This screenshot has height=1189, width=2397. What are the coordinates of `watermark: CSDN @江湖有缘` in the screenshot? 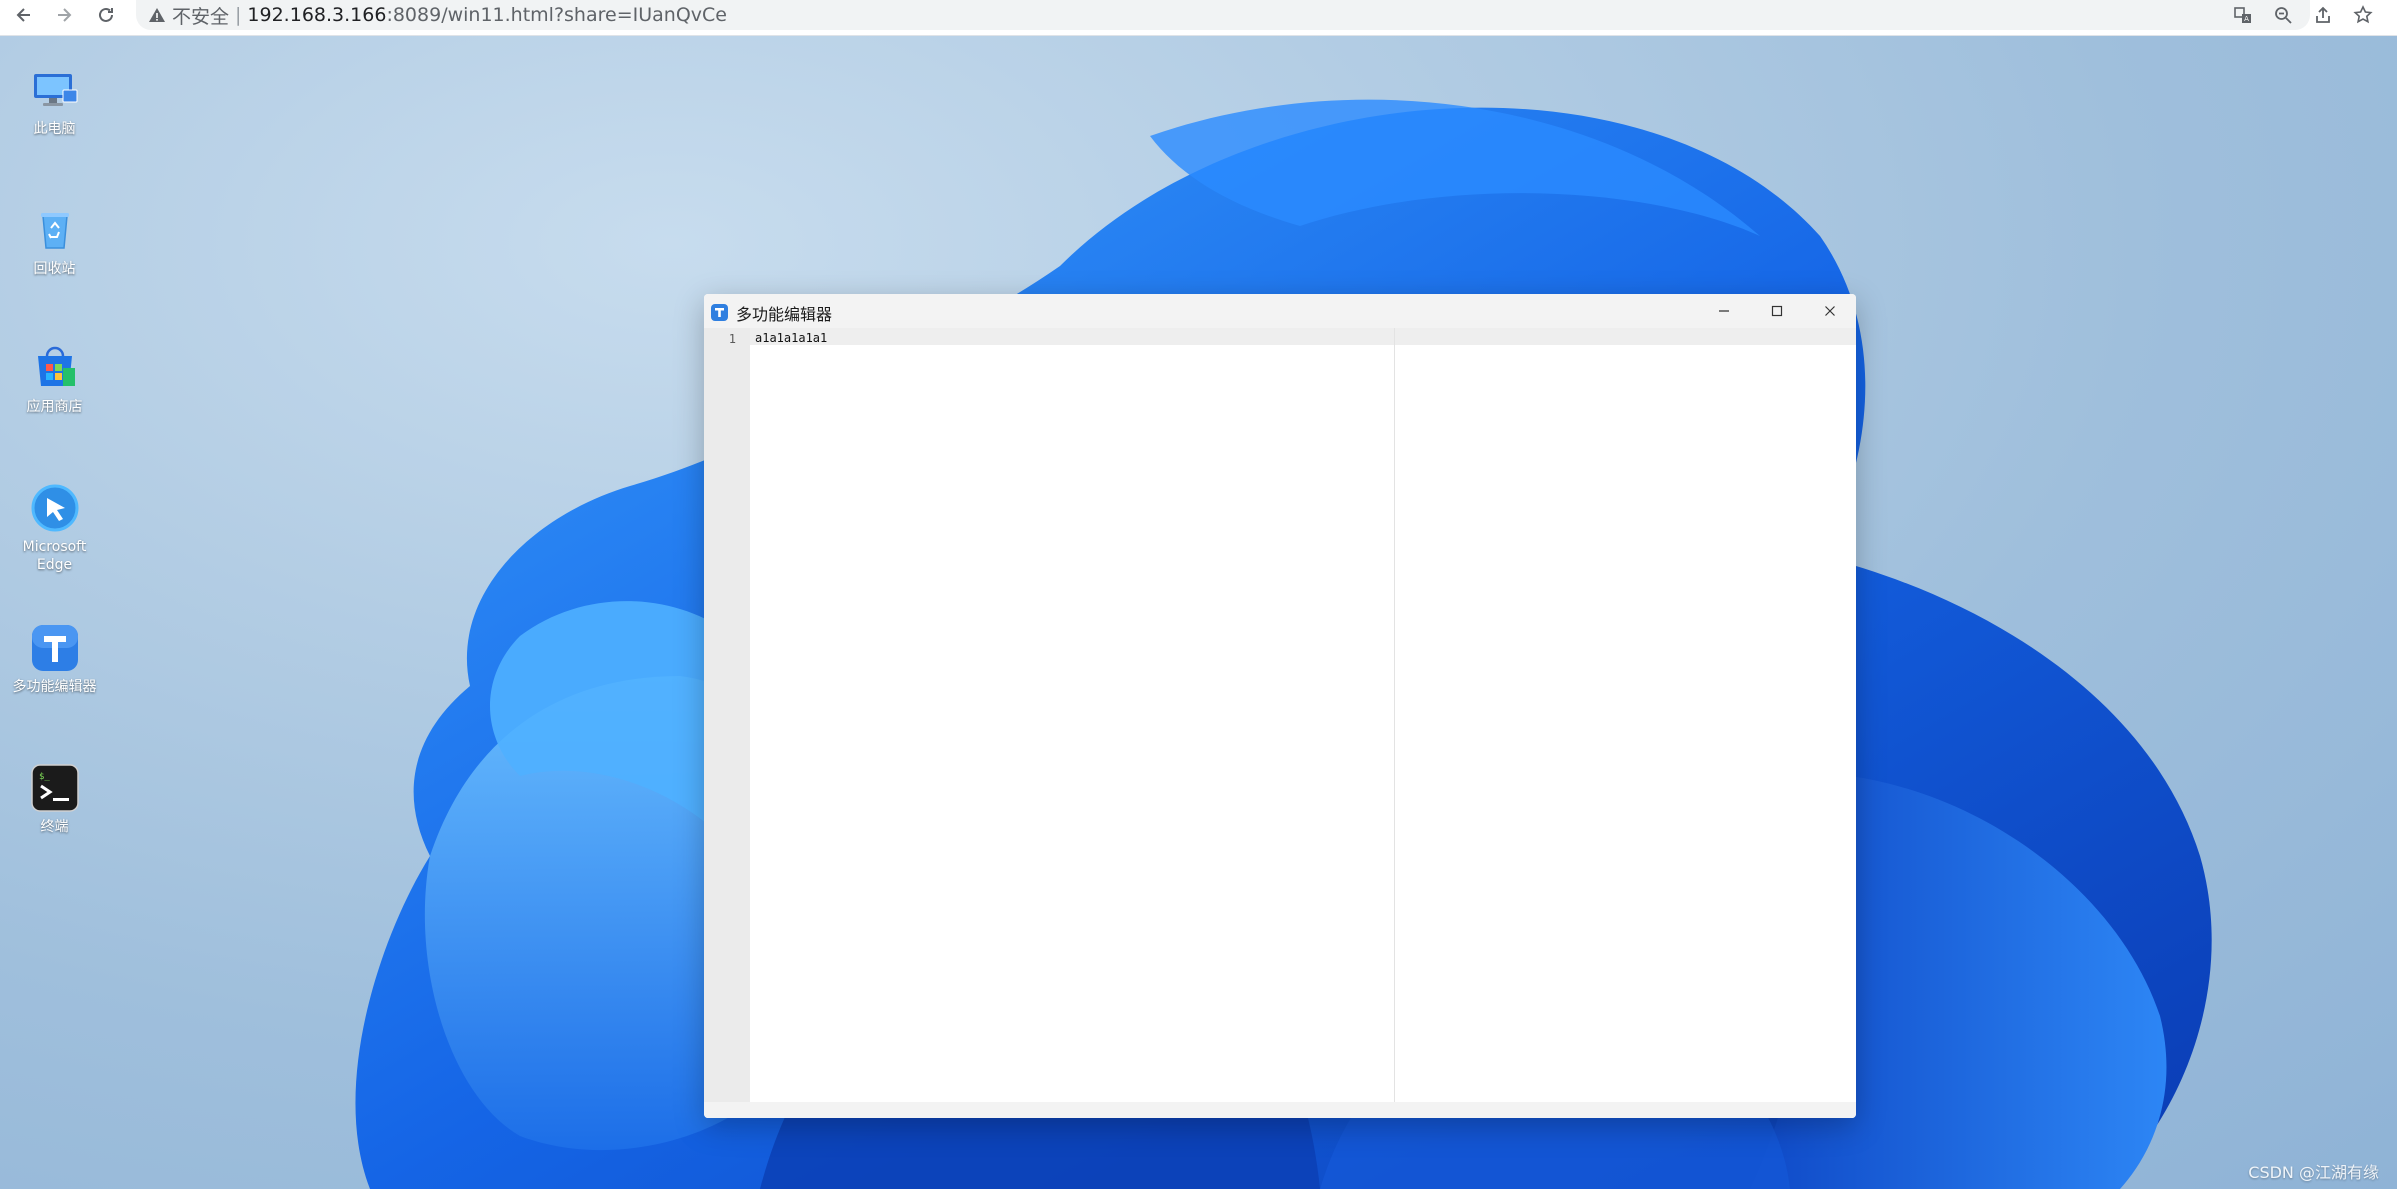 It's located at (2313, 1172).